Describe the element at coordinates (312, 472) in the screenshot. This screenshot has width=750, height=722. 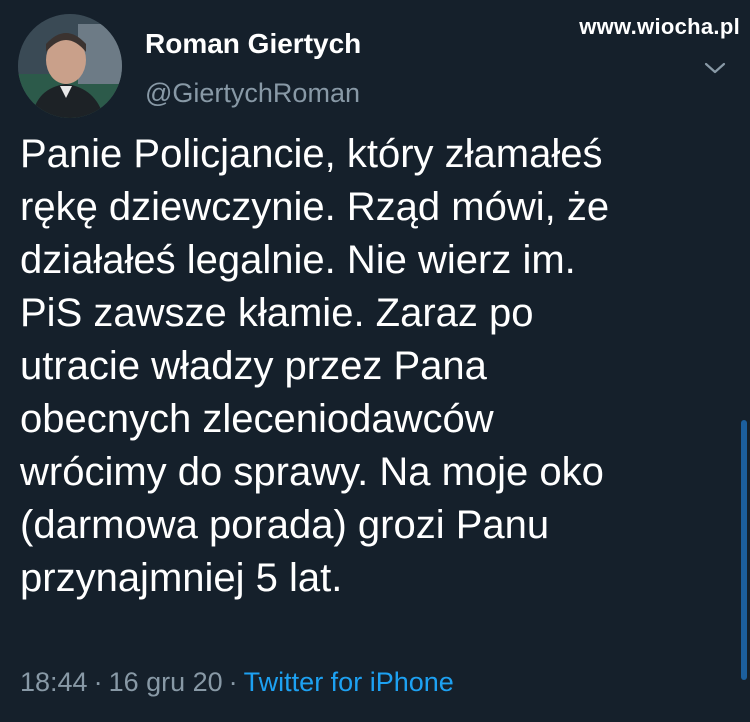
I see `tweet-text-line: wrócimy do sprawy. Na moje oko` at that location.